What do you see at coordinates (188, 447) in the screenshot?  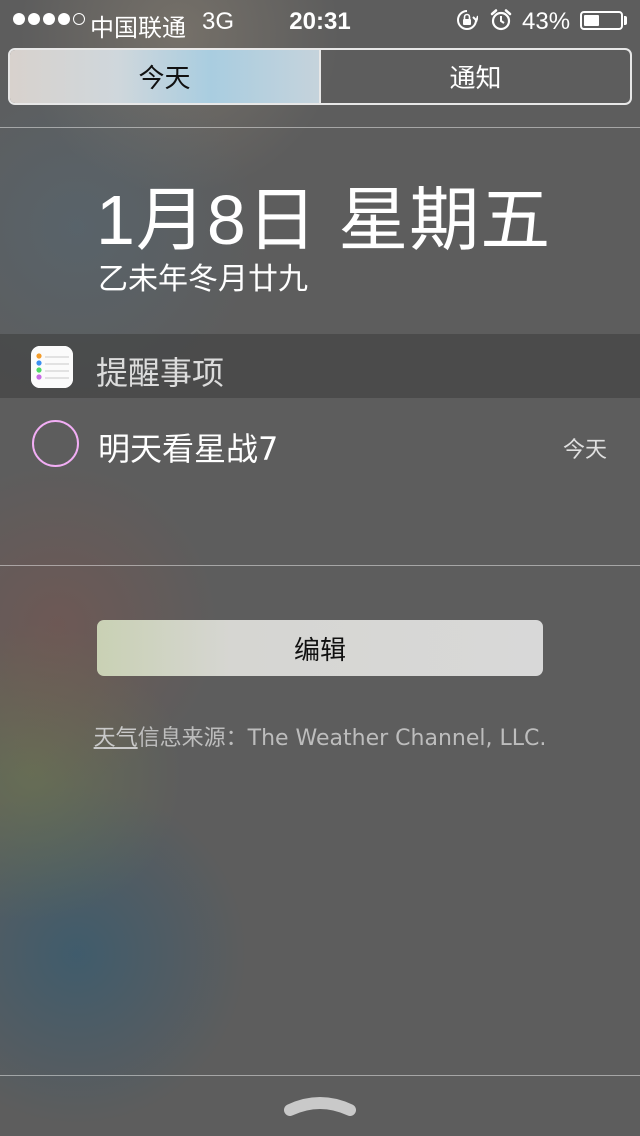 I see `reminder-title: 明天看星战7` at bounding box center [188, 447].